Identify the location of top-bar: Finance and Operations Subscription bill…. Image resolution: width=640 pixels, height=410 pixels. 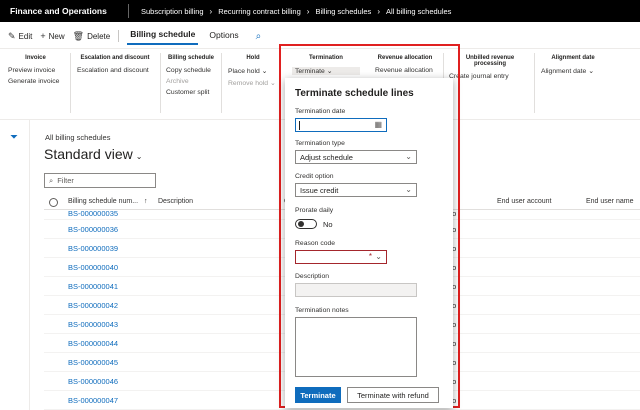
(320, 11).